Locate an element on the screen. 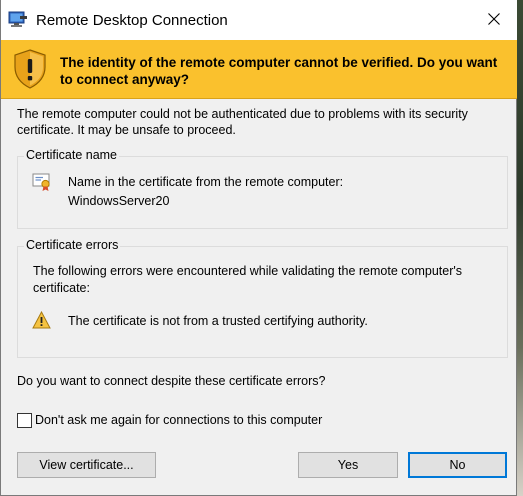 The image size is (523, 496). warning-icon is located at coordinates (41, 319).